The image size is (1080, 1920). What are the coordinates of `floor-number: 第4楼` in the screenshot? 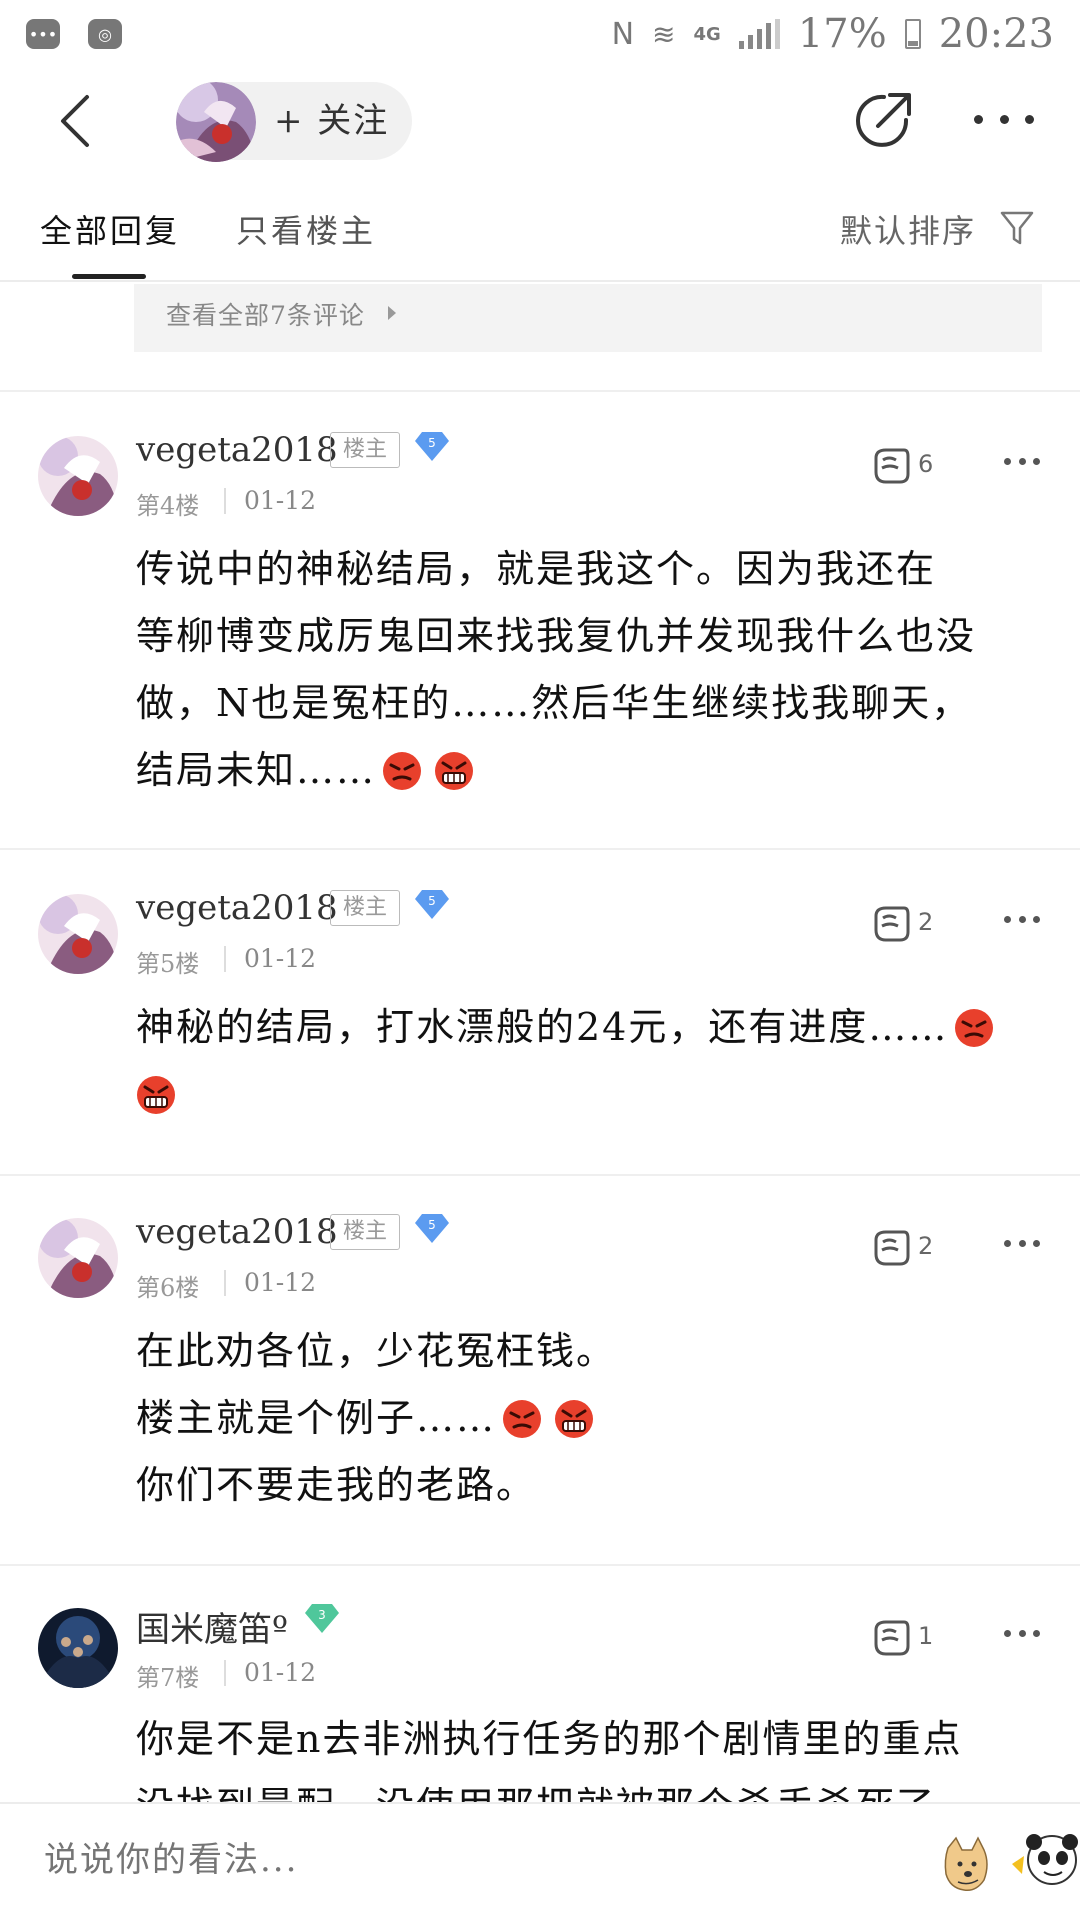 It's located at (168, 506).